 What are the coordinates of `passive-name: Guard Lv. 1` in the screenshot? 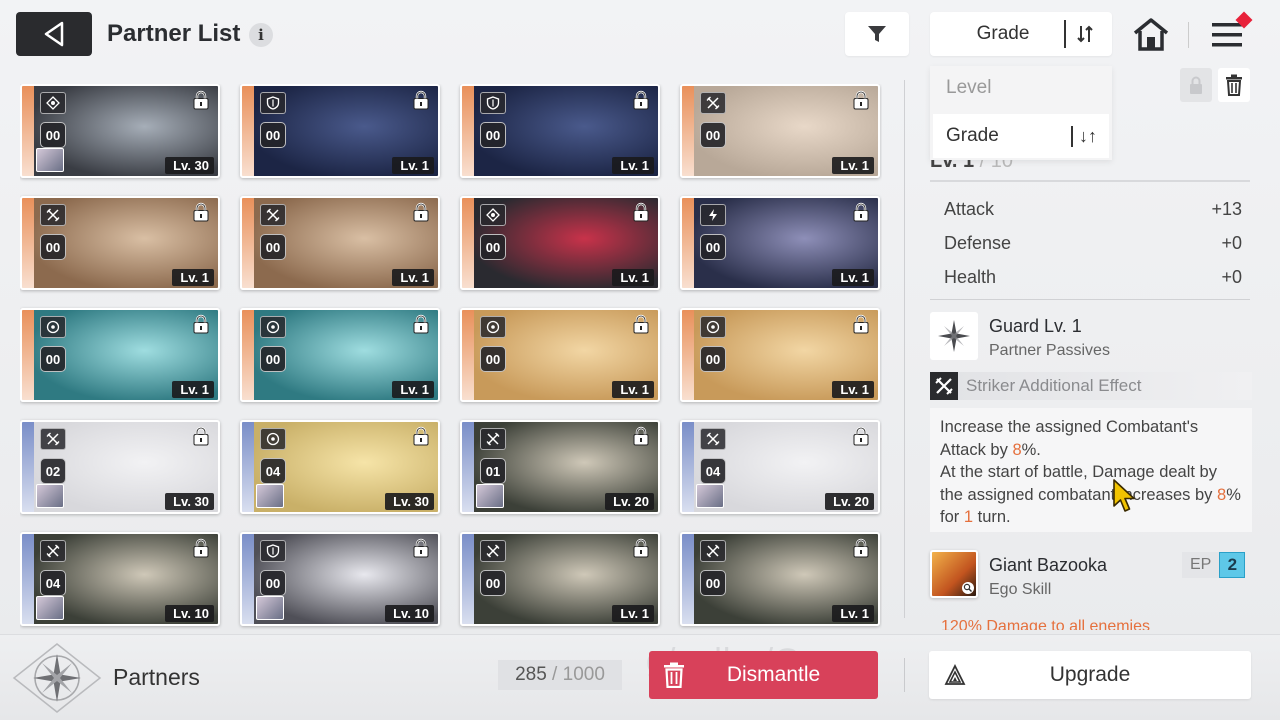 It's located at (1035, 326).